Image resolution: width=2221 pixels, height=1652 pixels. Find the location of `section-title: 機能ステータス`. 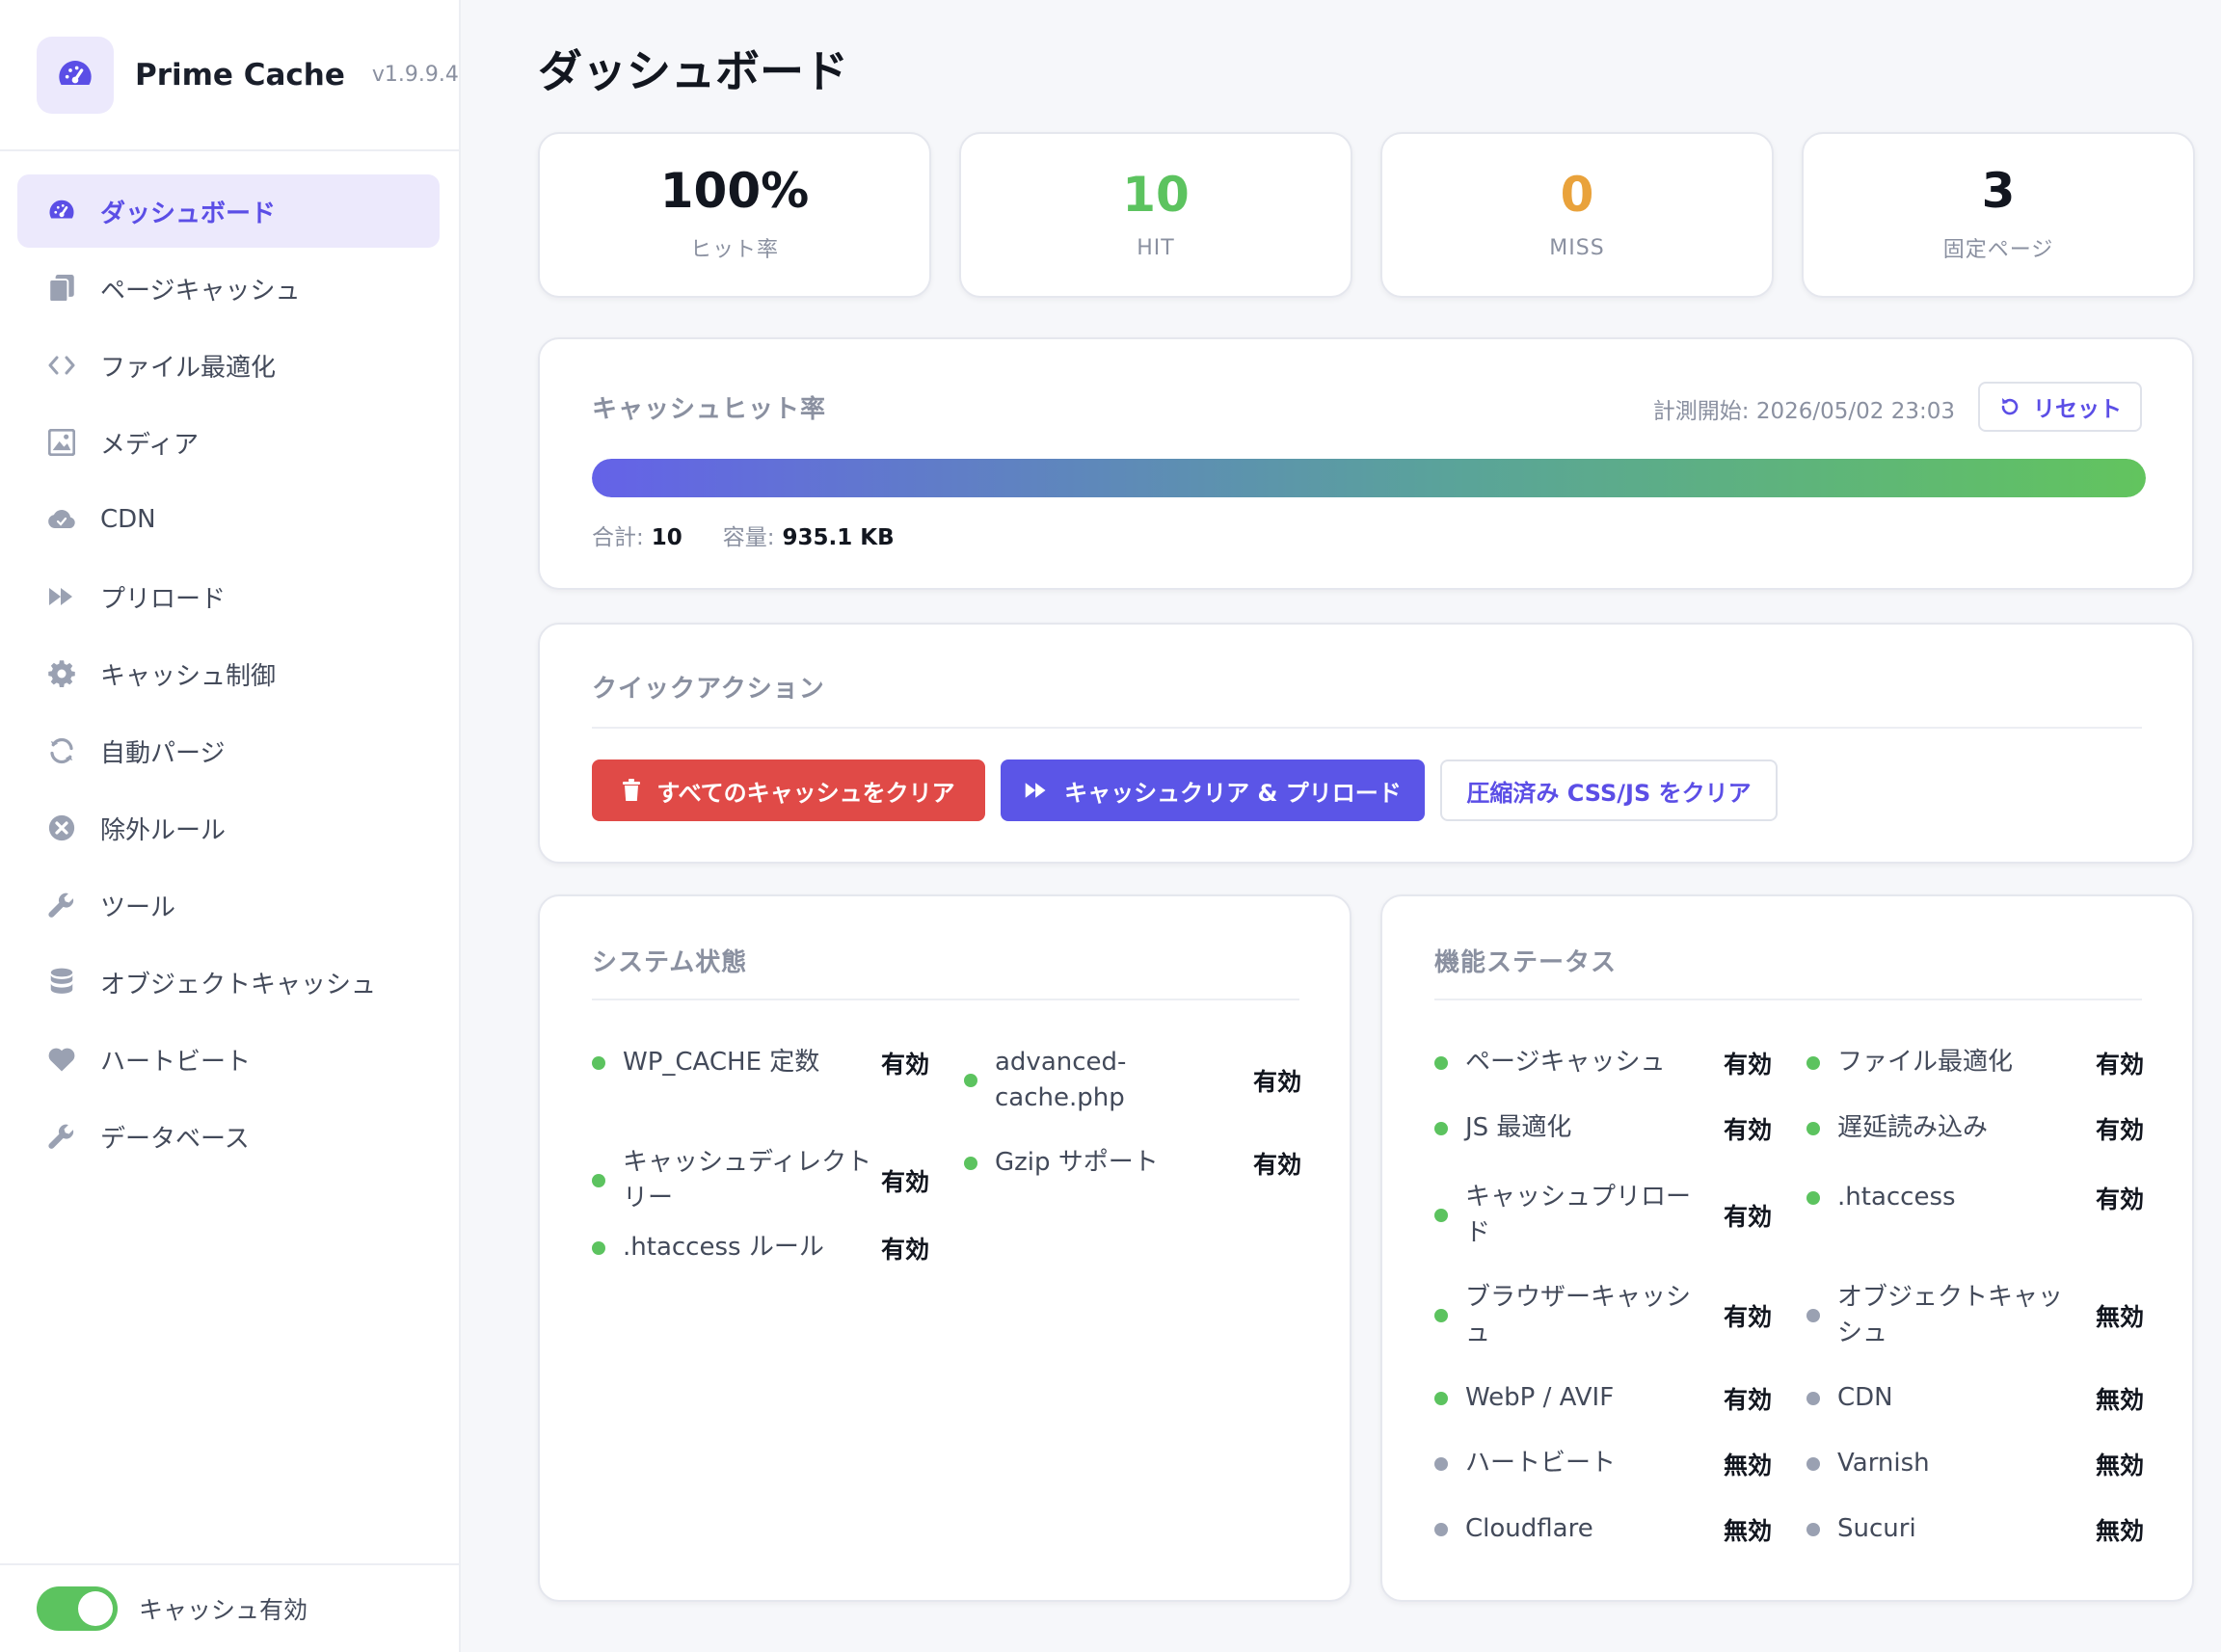

section-title: 機能ステータス is located at coordinates (1526, 963).